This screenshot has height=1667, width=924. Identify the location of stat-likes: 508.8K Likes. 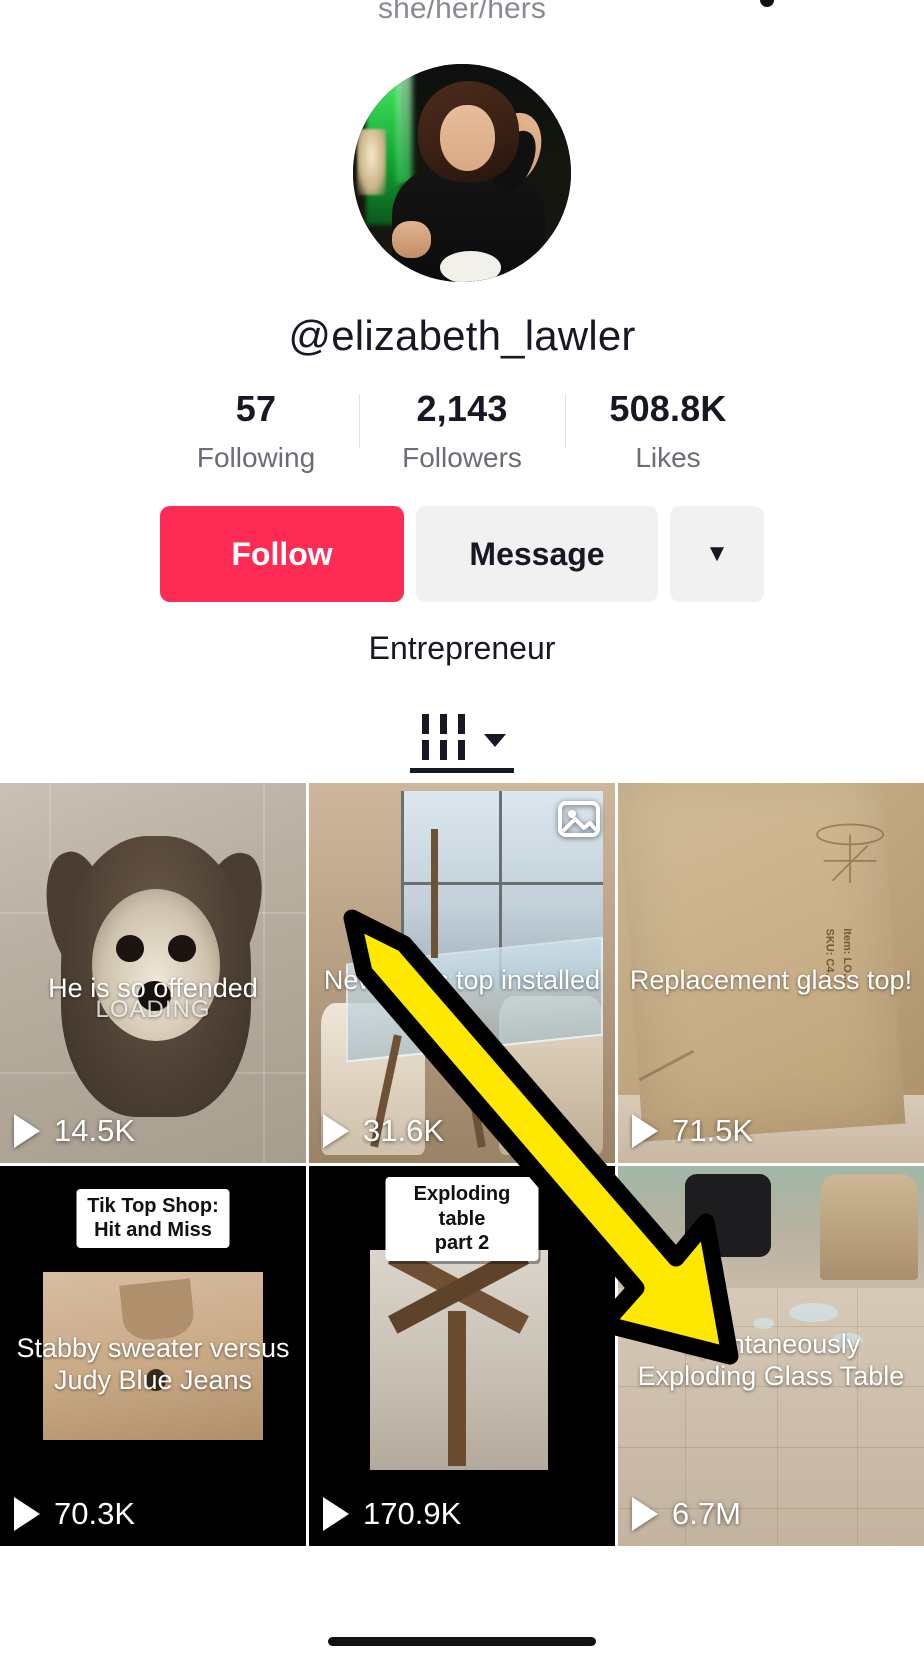
(668, 431).